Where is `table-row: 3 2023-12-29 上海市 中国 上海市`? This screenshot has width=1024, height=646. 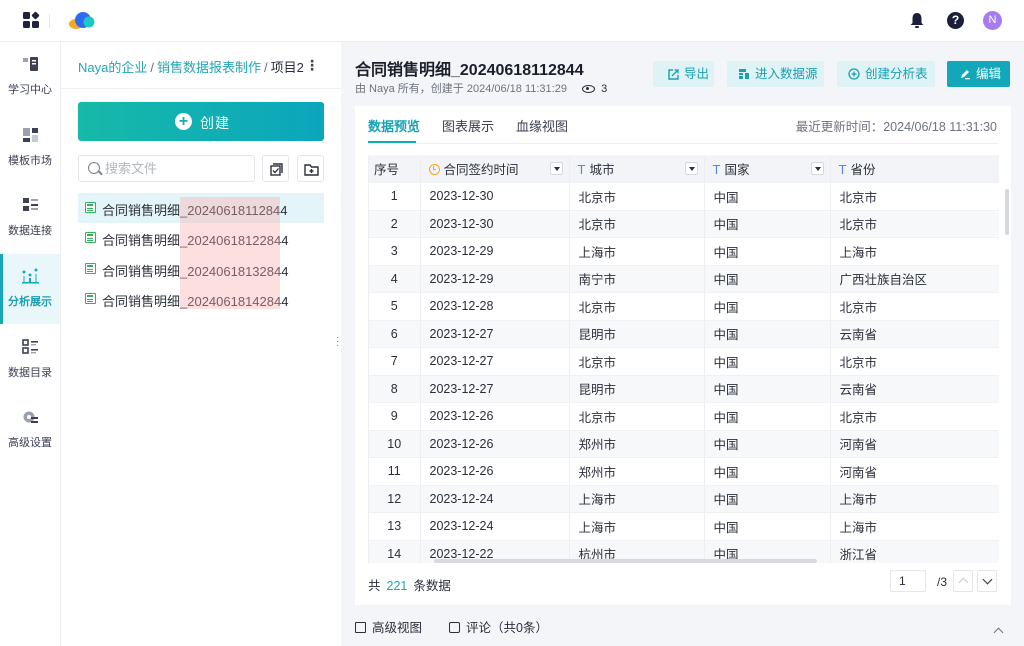 table-row: 3 2023-12-29 上海市 中国 上海市 is located at coordinates (684, 251).